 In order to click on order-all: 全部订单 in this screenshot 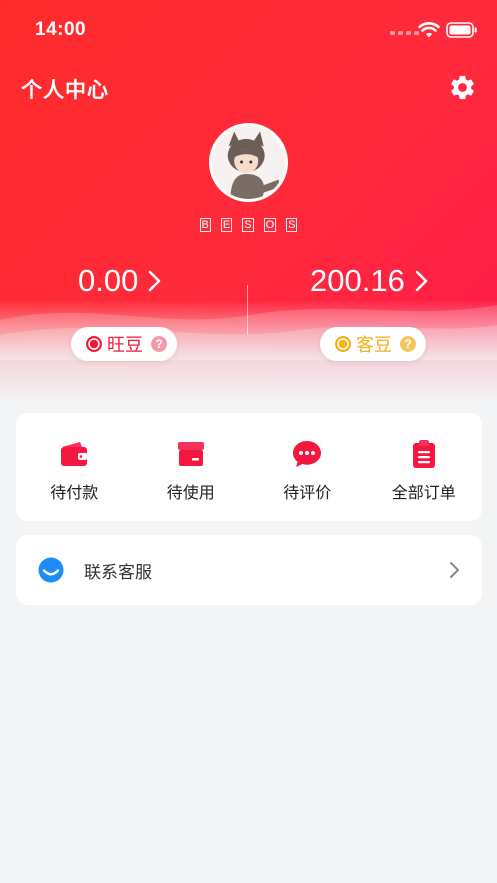, I will do `click(424, 467)`.